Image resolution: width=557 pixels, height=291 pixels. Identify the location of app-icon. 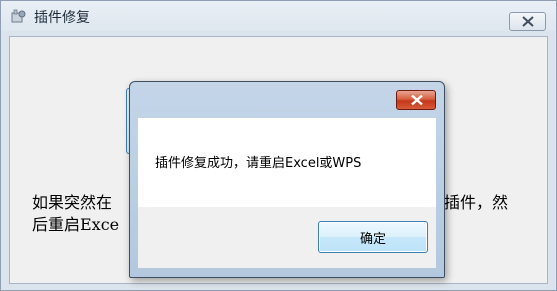
(19, 17).